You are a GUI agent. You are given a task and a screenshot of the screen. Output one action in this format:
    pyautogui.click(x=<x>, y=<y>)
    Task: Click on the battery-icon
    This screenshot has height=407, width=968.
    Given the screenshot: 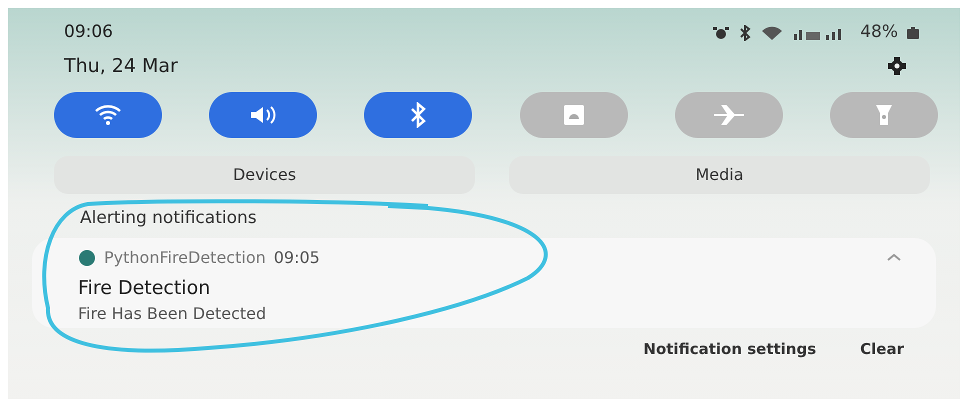 What is the action you would take?
    pyautogui.click(x=913, y=32)
    